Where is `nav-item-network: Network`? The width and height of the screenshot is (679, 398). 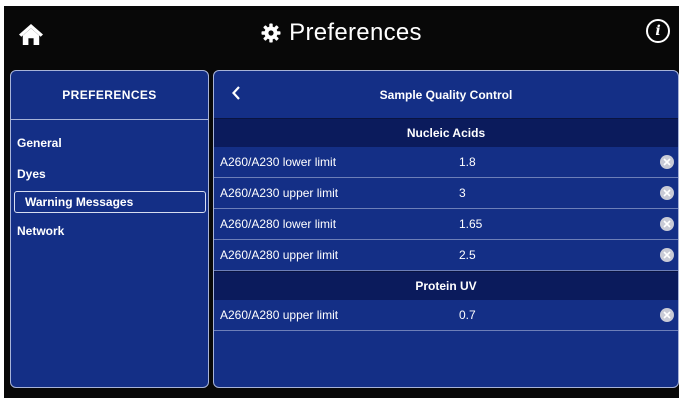 nav-item-network: Network is located at coordinates (109, 230).